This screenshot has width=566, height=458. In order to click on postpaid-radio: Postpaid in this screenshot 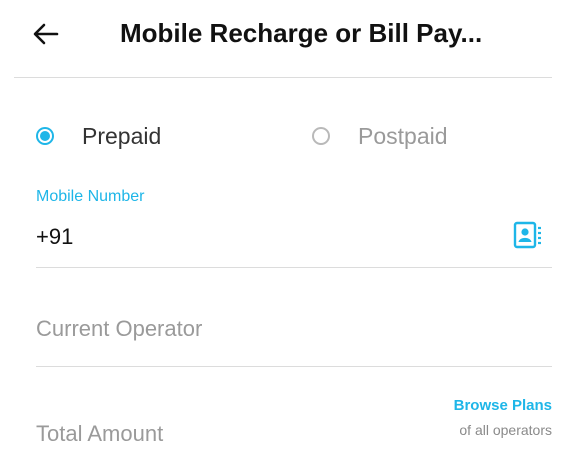, I will do `click(380, 136)`.